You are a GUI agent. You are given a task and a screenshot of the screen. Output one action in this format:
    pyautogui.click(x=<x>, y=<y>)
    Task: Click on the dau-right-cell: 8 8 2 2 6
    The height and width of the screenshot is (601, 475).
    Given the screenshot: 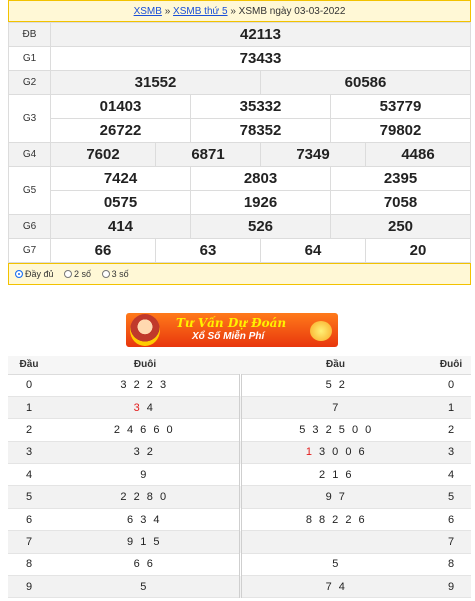 What is the action you would take?
    pyautogui.click(x=334, y=520)
    